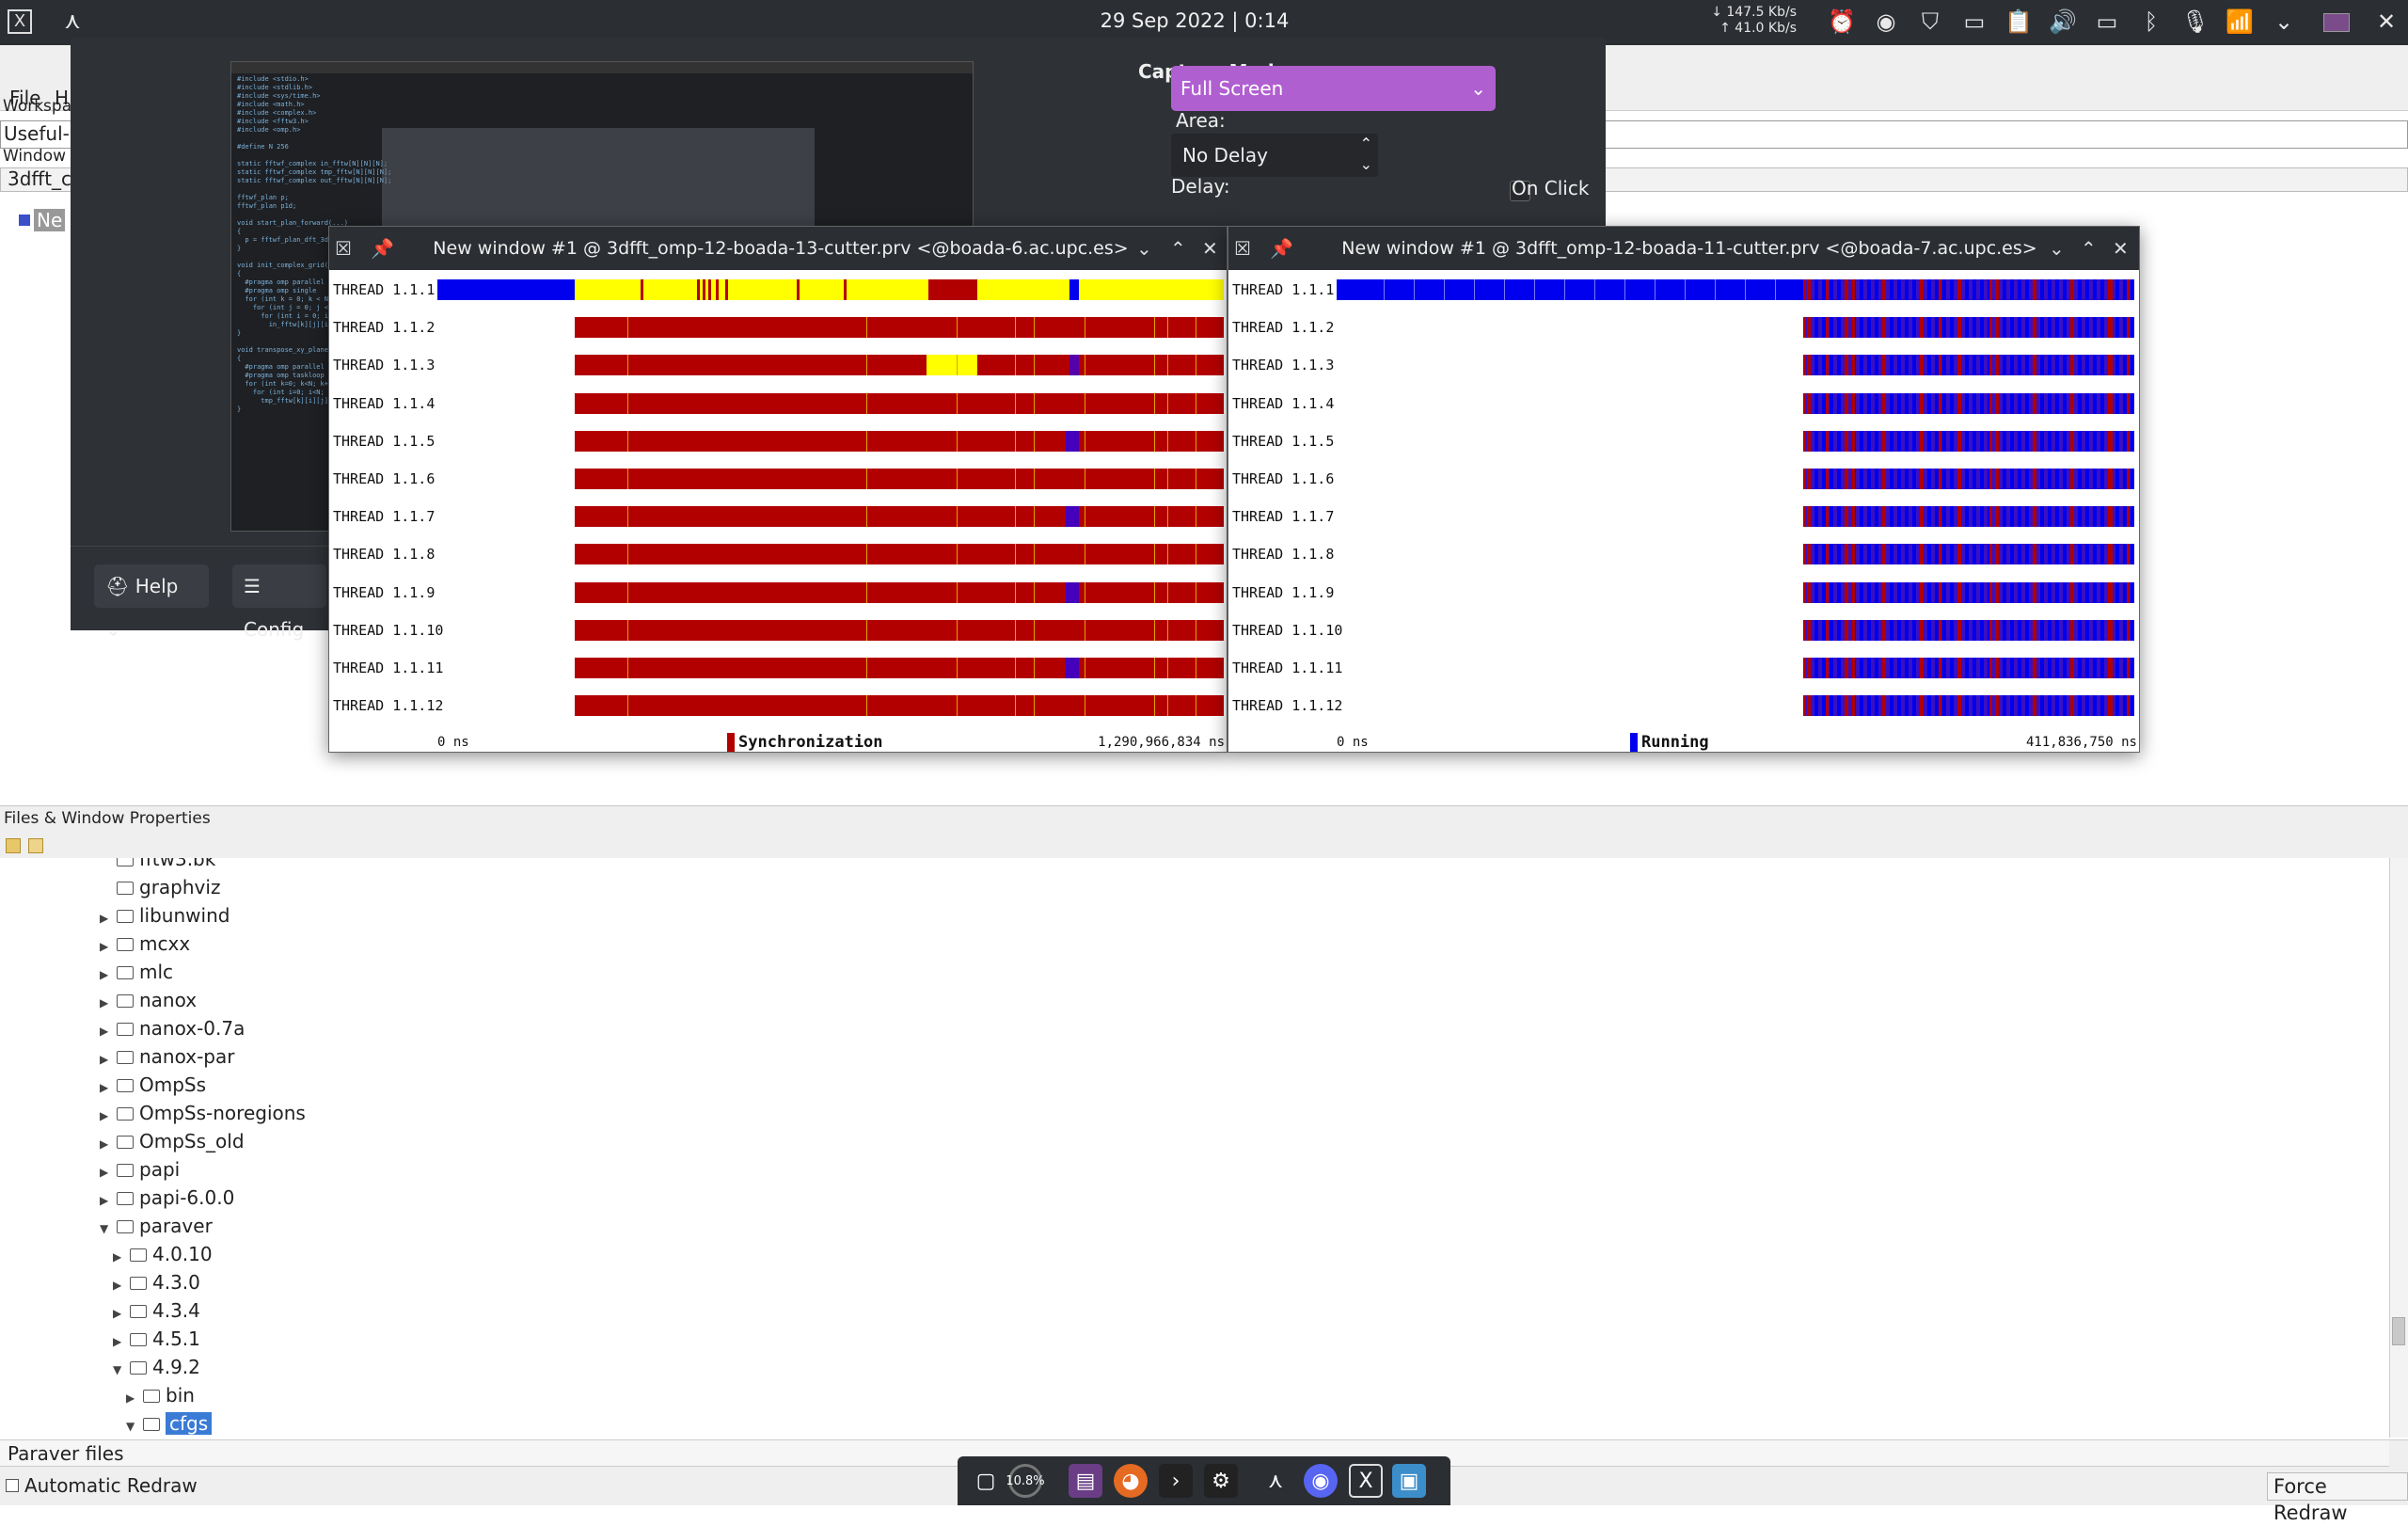 The image size is (2408, 1526). I want to click on bluetooth-icon: ᛒ, so click(2151, 22).